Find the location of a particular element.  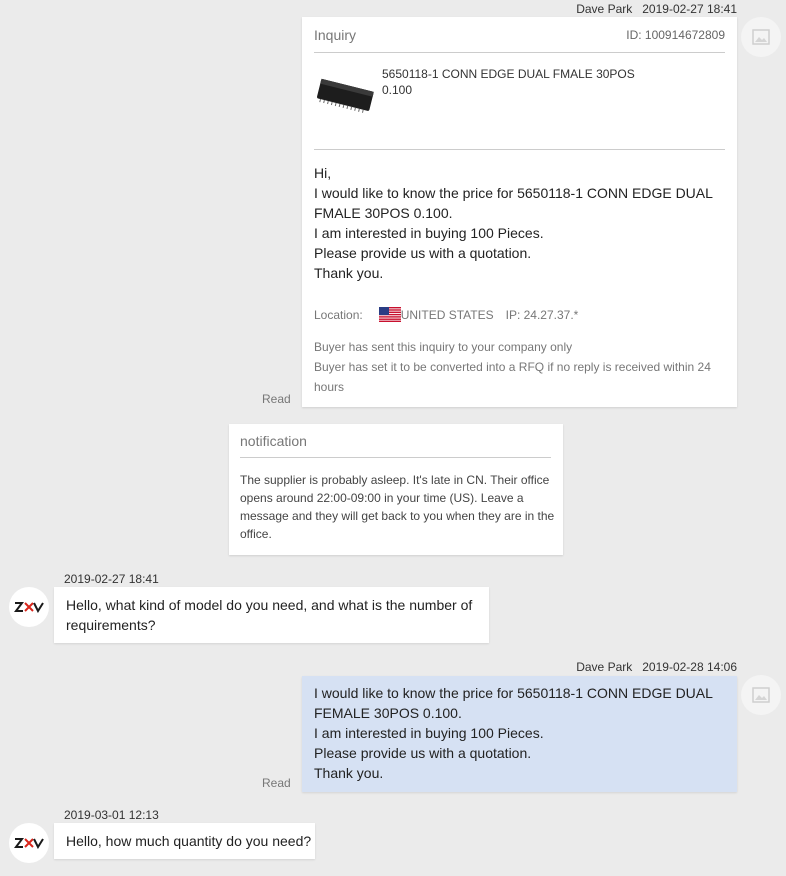

message-line: FEMALE 30POS 0.100. is located at coordinates (388, 713).